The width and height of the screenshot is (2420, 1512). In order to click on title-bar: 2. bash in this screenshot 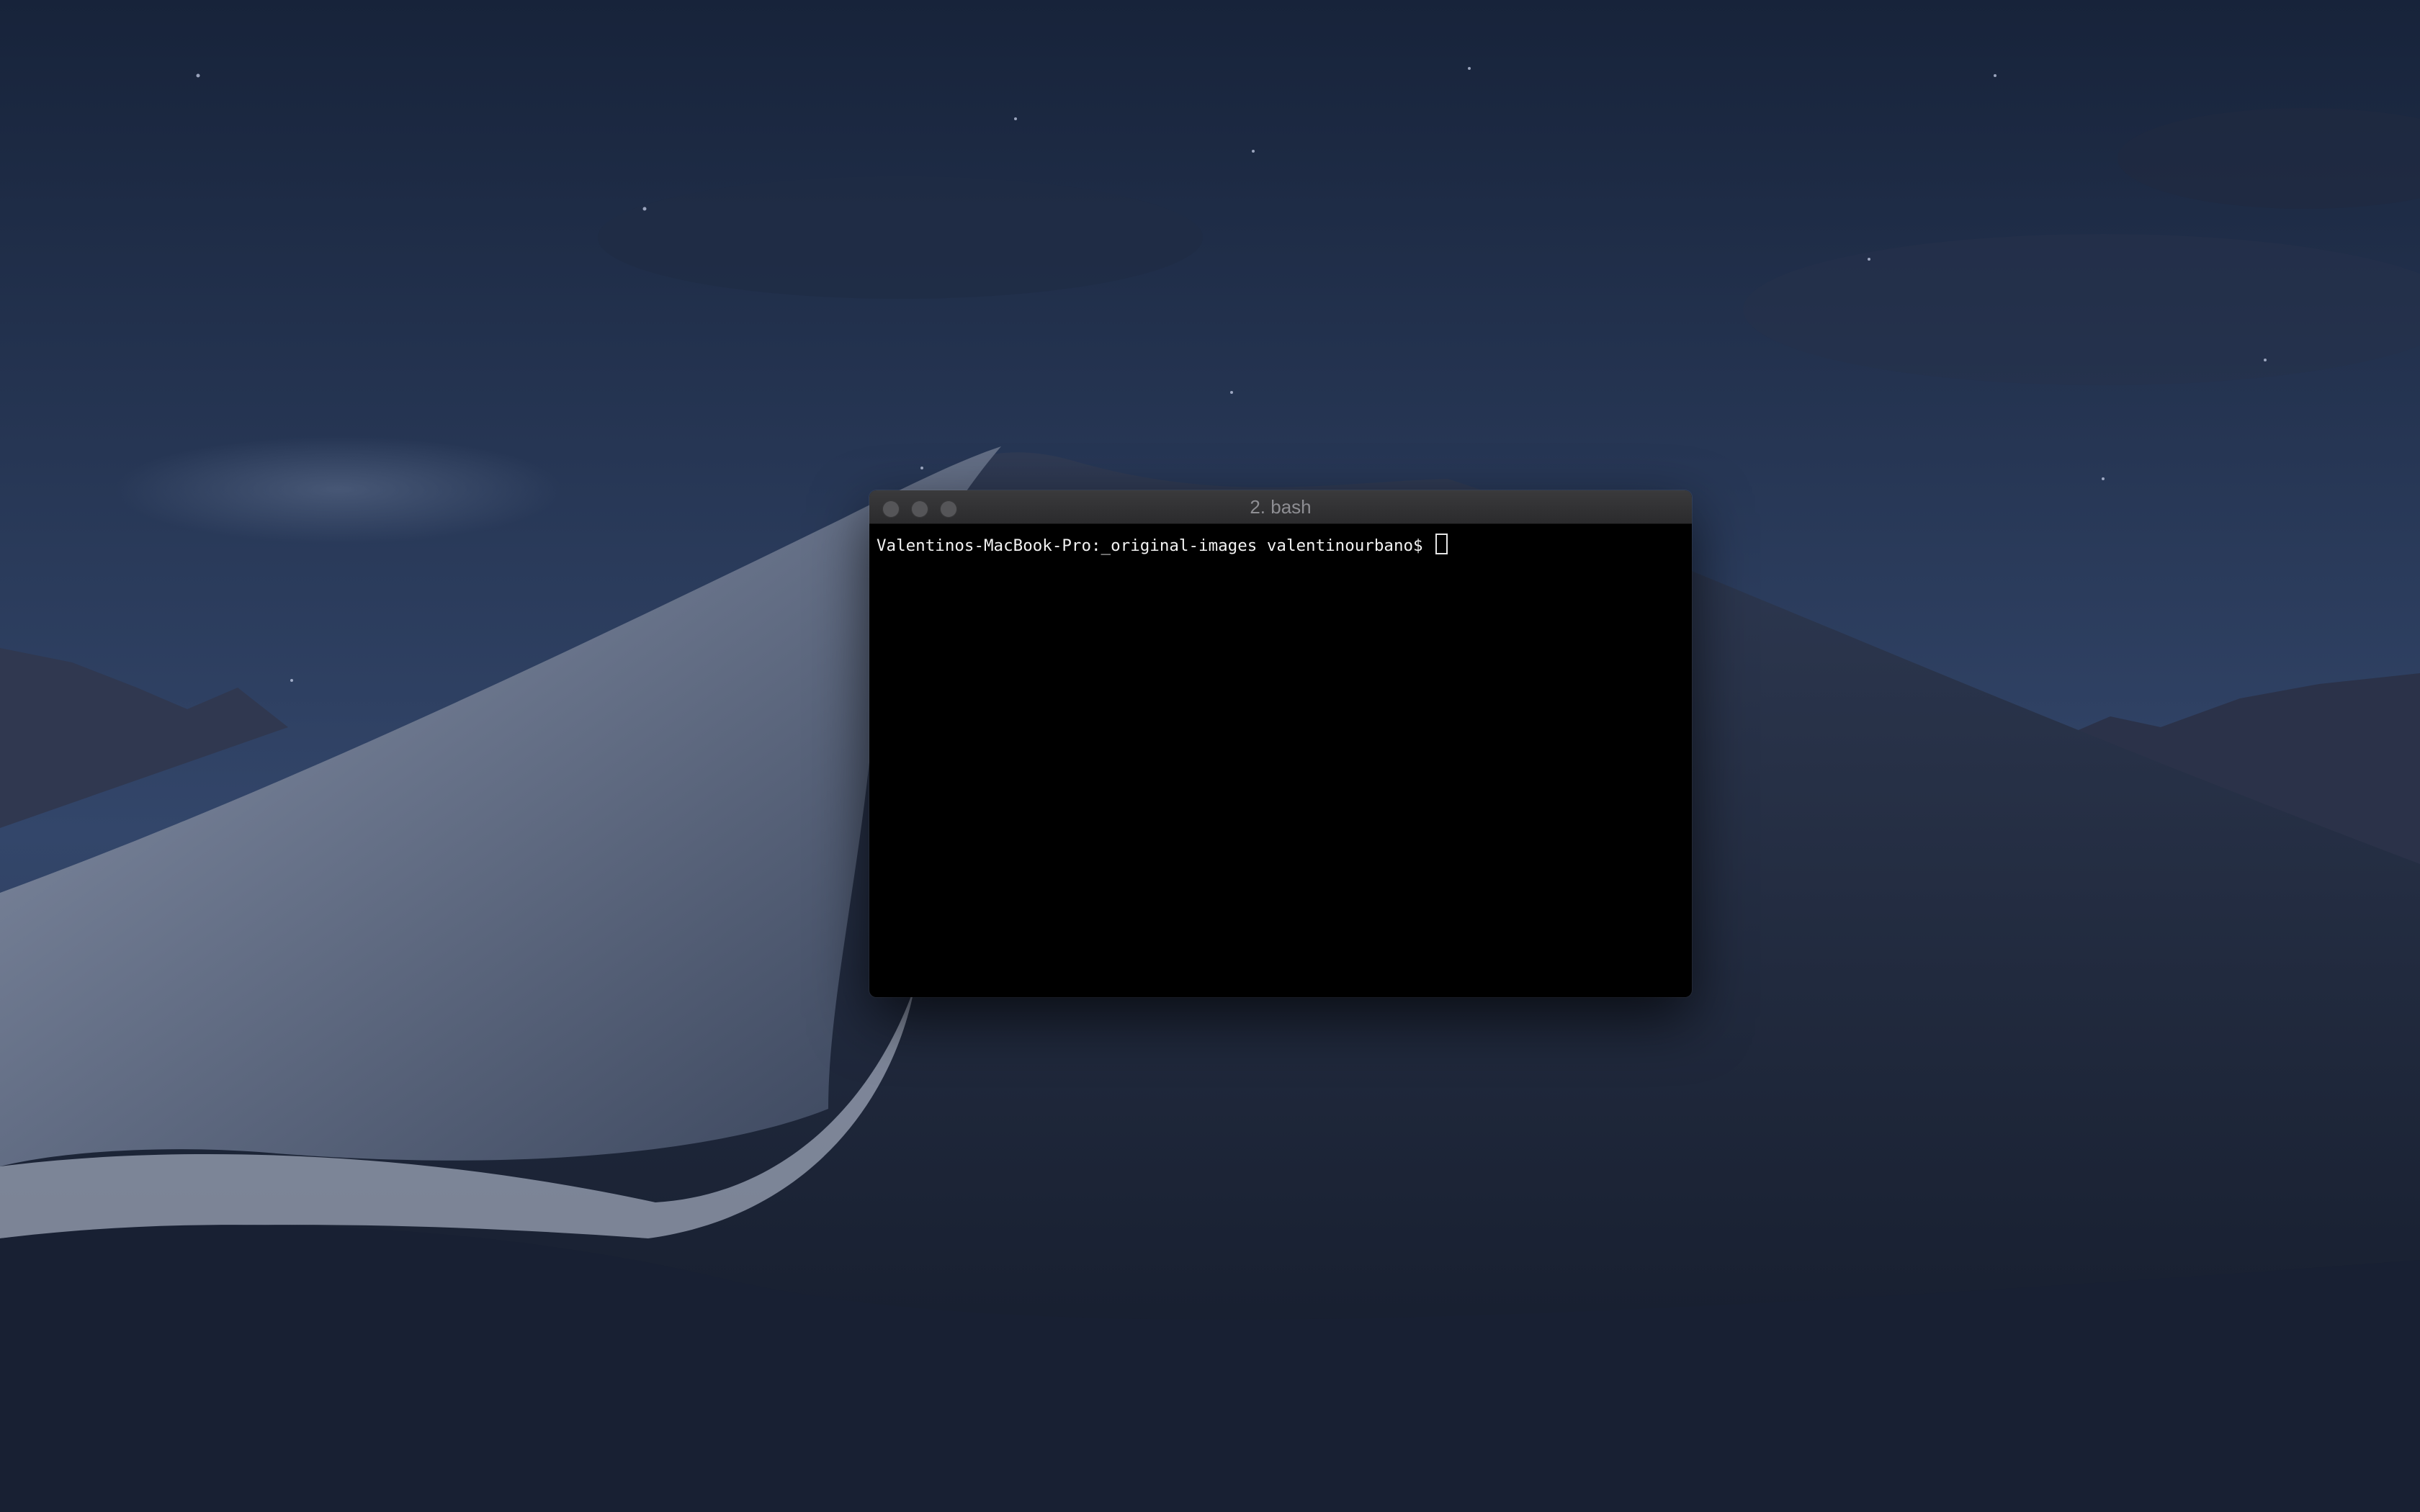, I will do `click(1280, 507)`.